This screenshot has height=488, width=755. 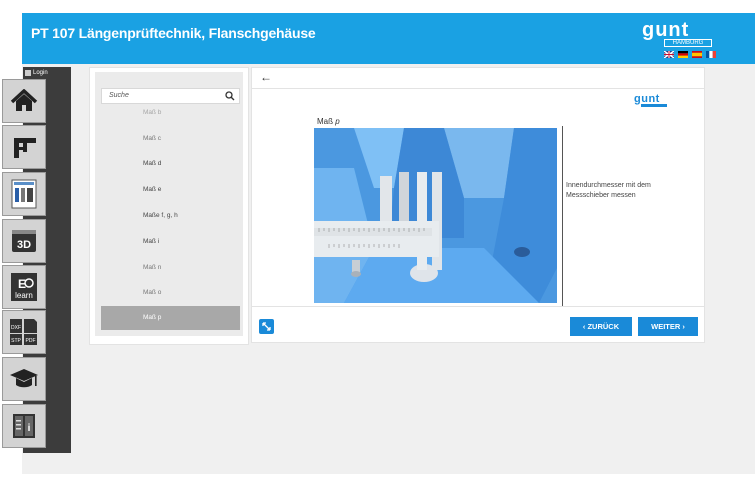 What do you see at coordinates (152, 189) in the screenshot?
I see `list-item: Maß e` at bounding box center [152, 189].